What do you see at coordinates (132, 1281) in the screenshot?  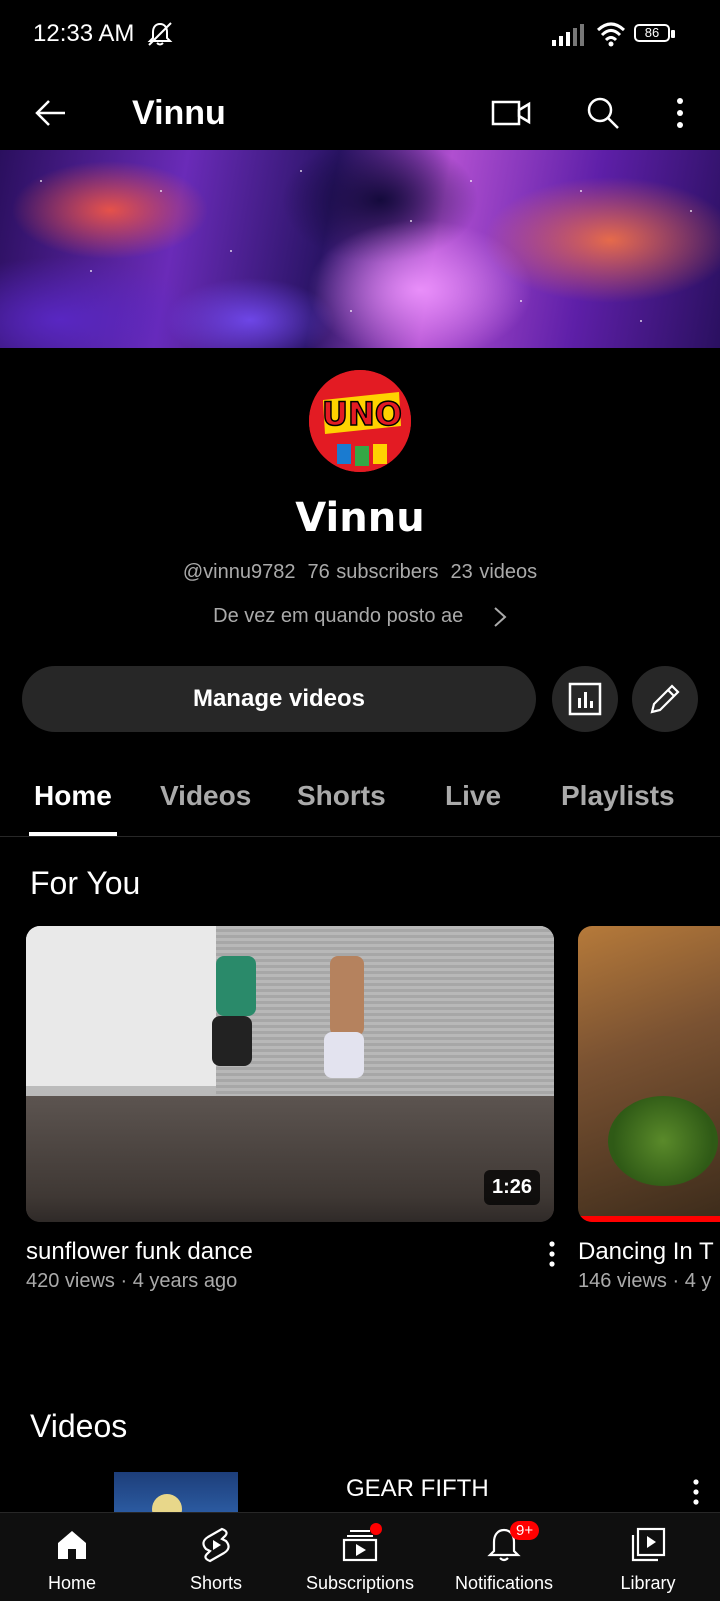 I see `video-meta: 420 views · 4 years ago` at bounding box center [132, 1281].